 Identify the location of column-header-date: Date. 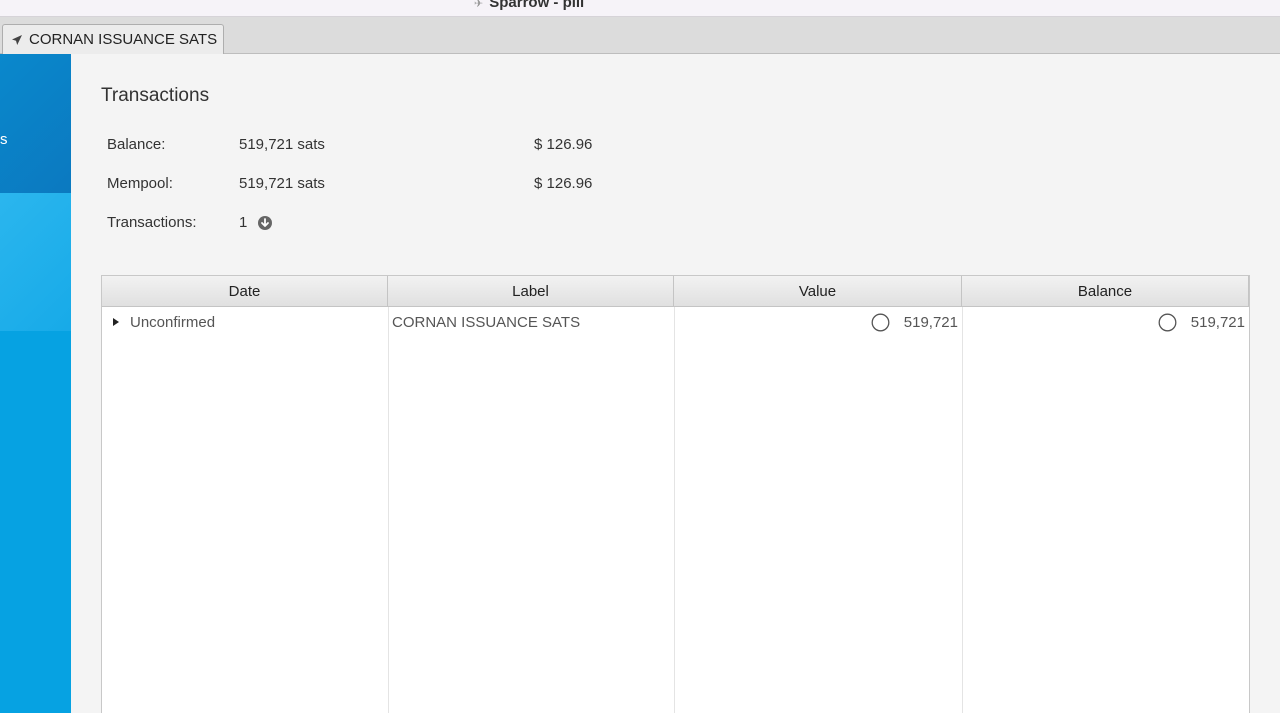
(245, 291).